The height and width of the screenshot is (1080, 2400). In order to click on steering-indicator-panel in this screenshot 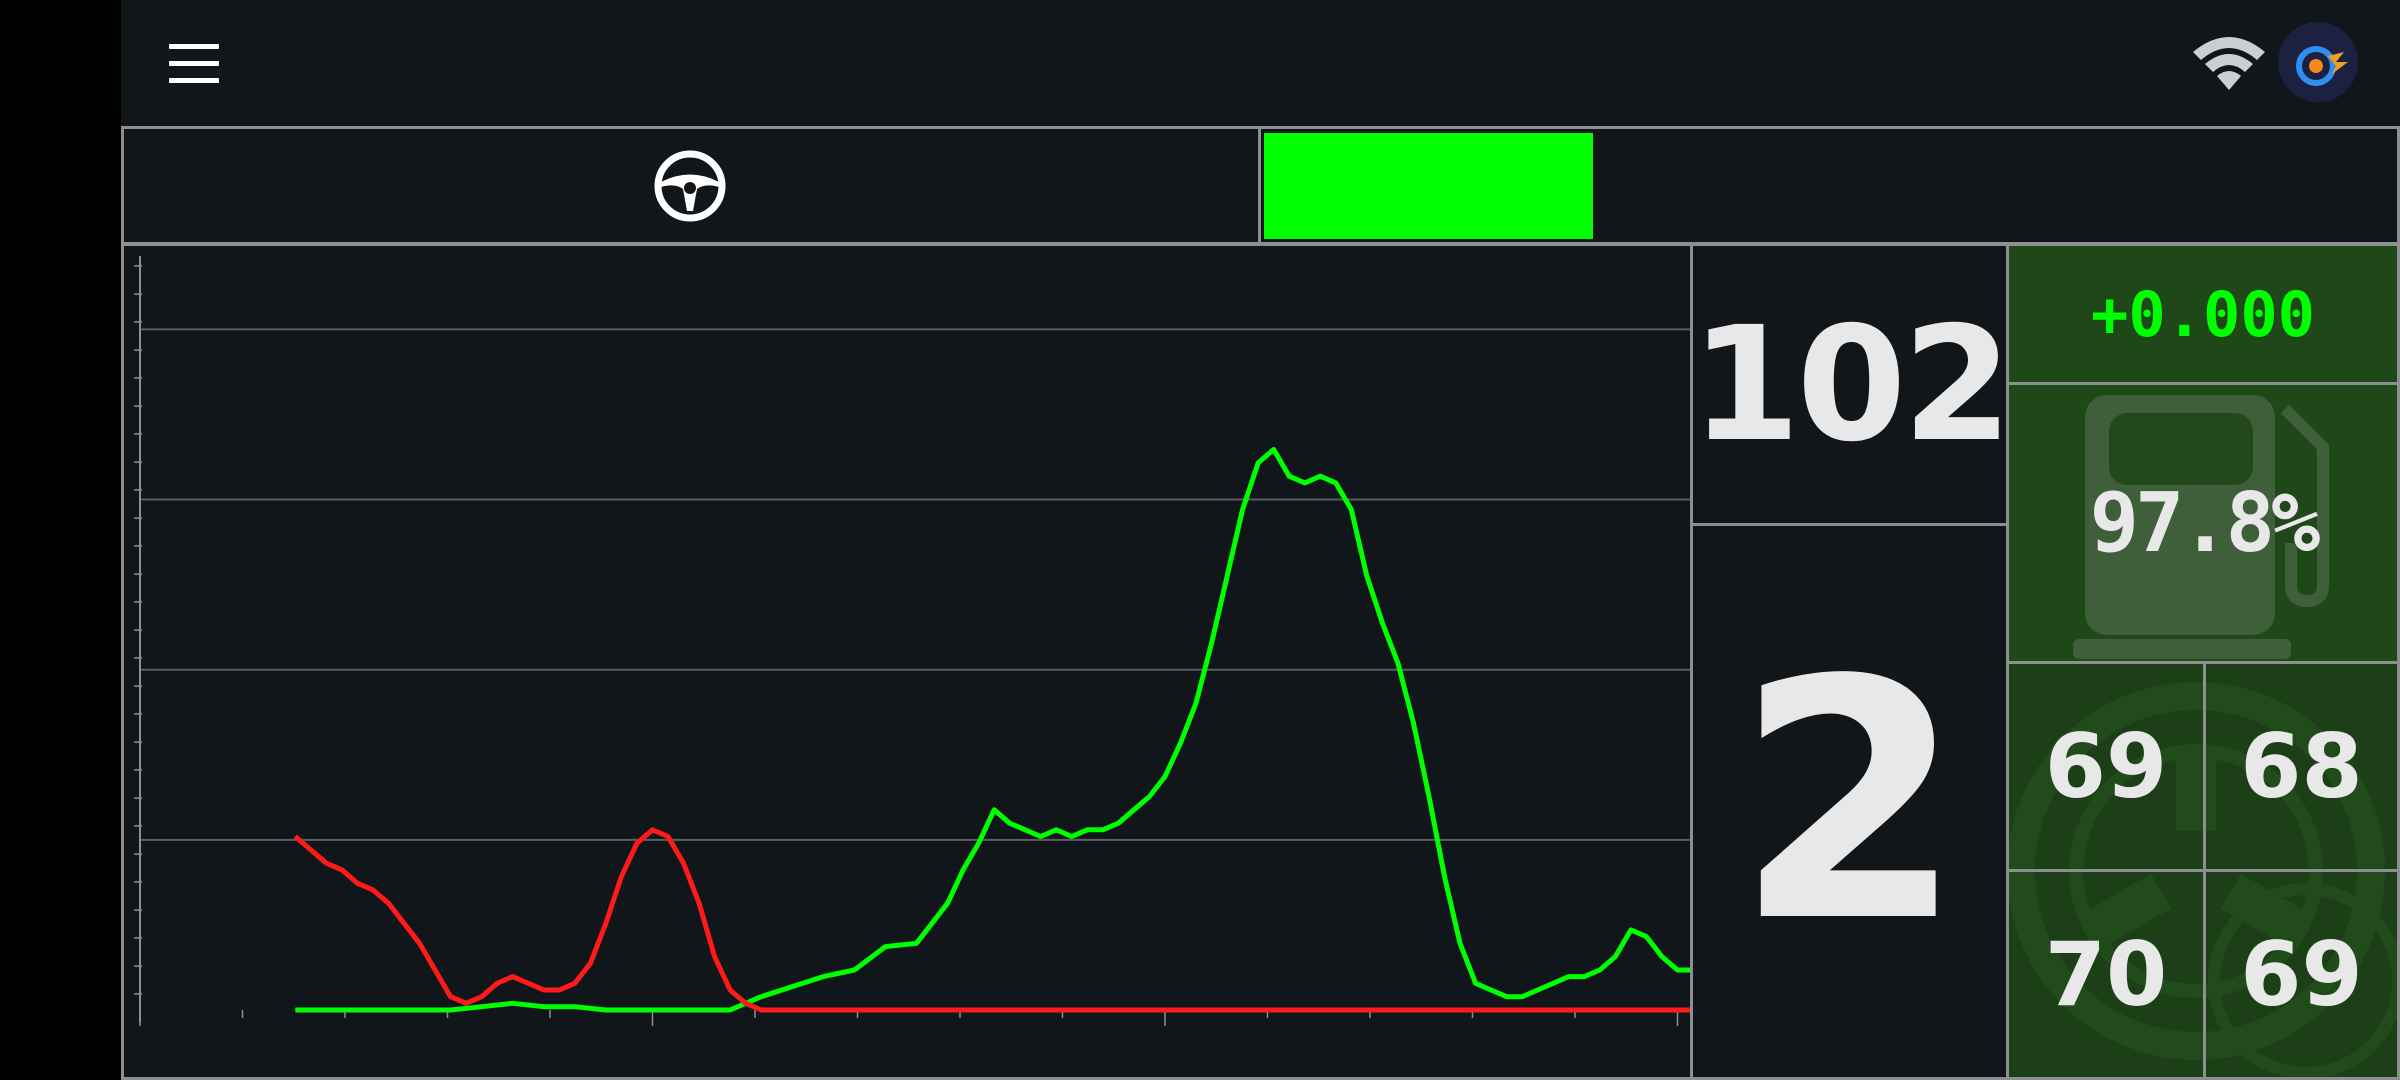, I will do `click(691, 185)`.